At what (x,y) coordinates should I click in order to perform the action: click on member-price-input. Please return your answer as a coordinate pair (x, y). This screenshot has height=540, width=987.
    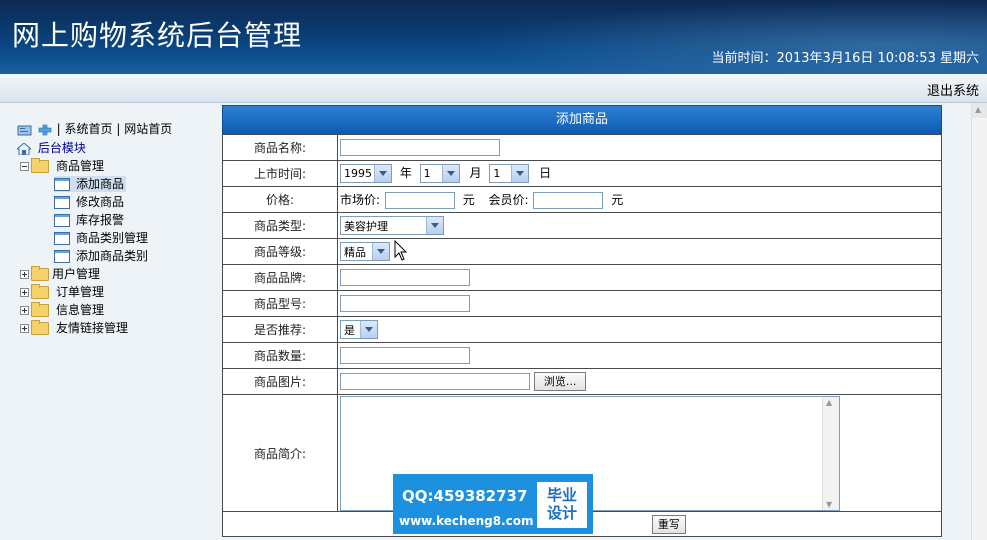
    Looking at the image, I should click on (568, 200).